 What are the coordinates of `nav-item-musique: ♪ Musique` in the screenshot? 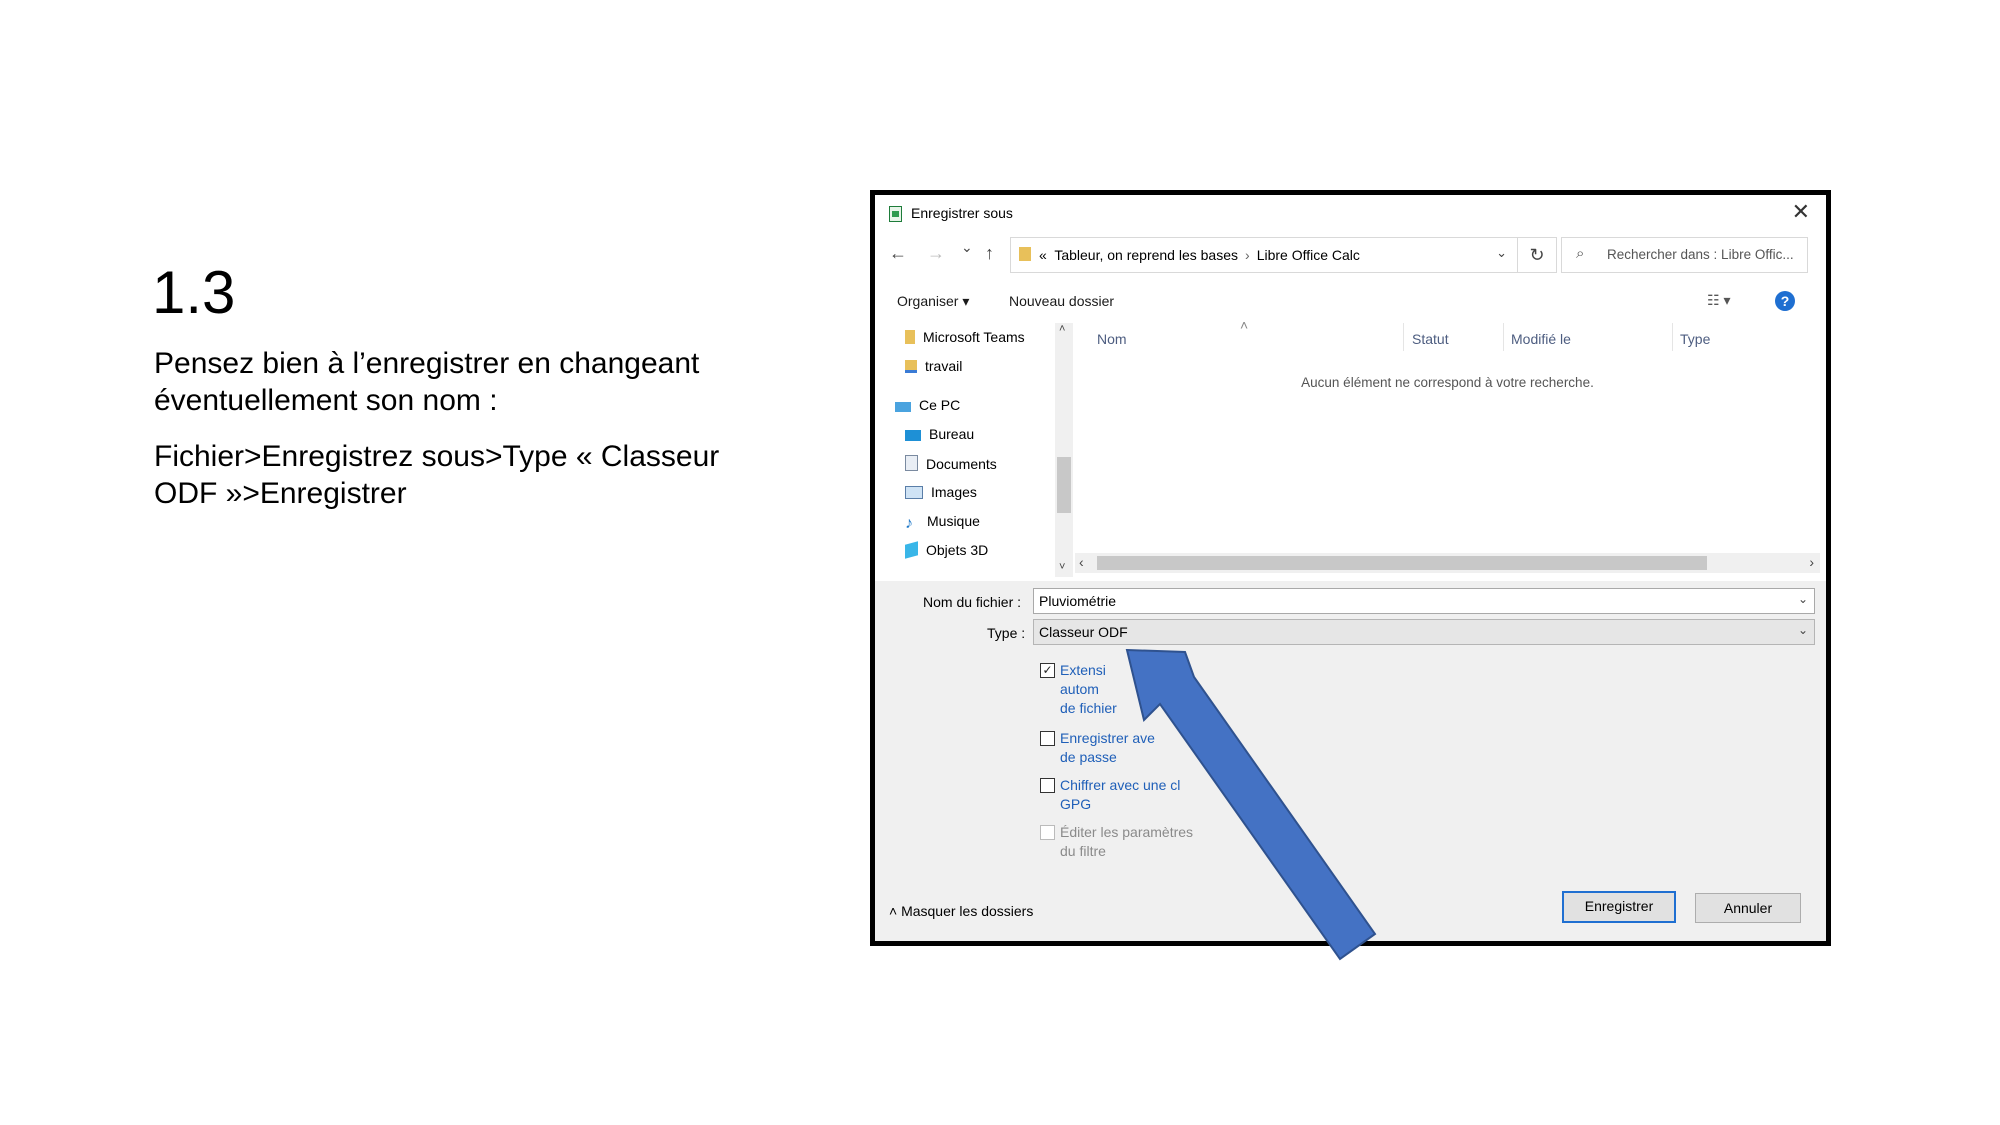 It's located at (942, 522).